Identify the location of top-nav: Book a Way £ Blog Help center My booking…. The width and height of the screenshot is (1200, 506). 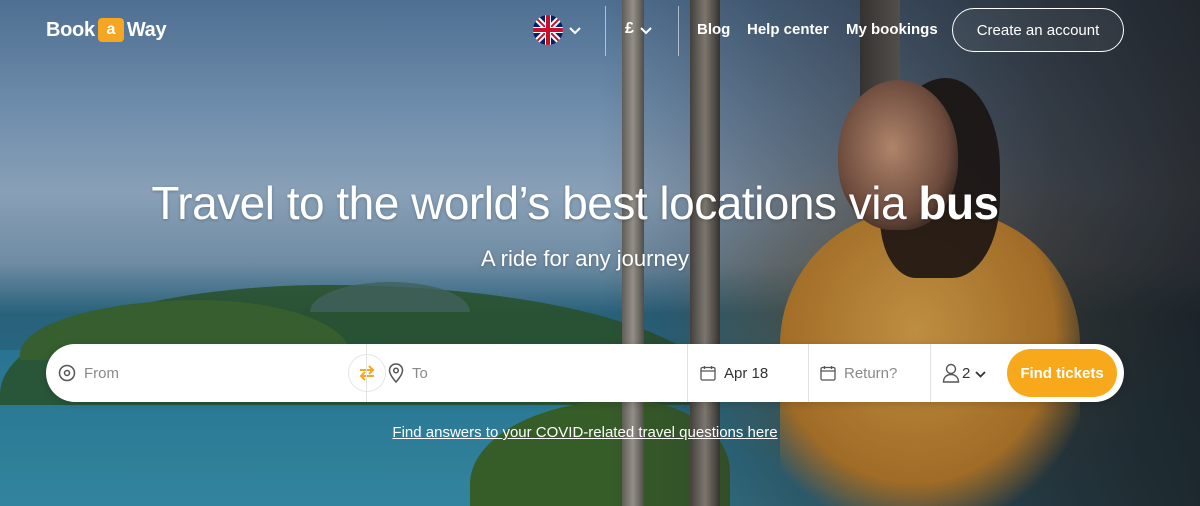
(600, 31).